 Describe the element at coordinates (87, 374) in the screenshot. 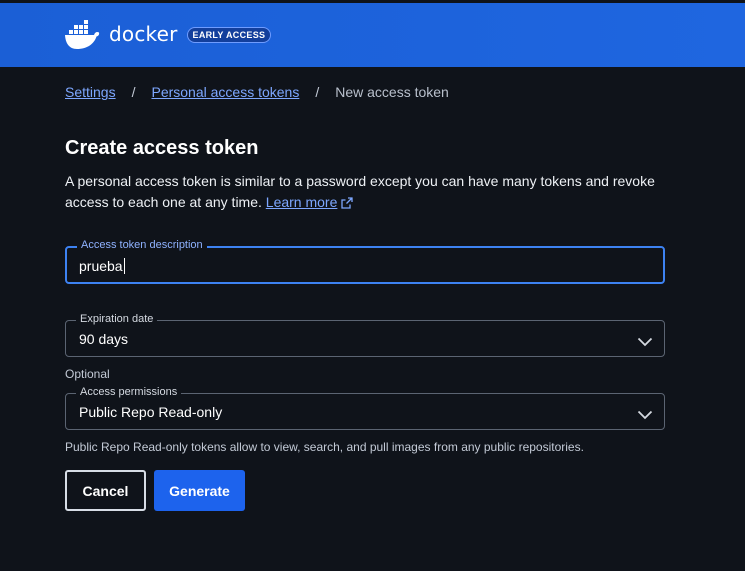

I see `optional-label: Optional` at that location.